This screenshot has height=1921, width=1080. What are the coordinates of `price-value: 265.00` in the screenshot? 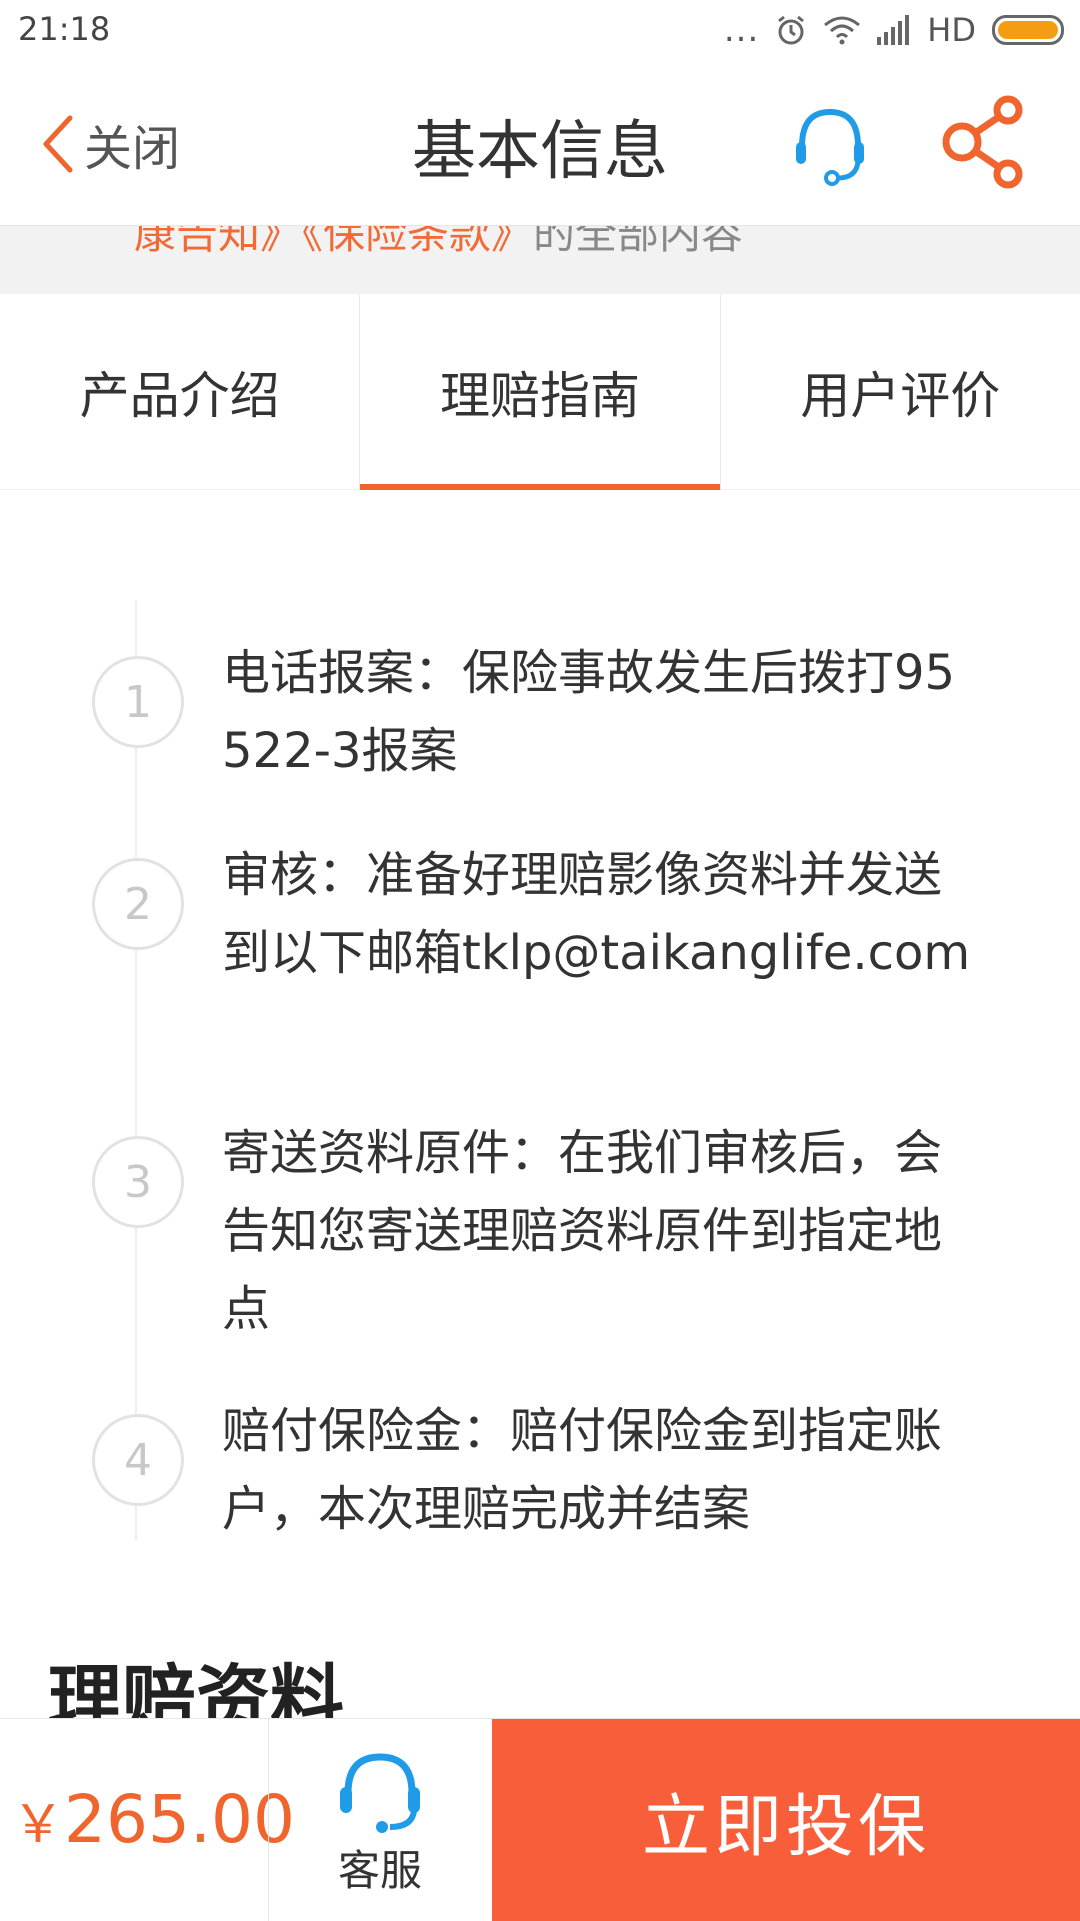 It's located at (179, 1819).